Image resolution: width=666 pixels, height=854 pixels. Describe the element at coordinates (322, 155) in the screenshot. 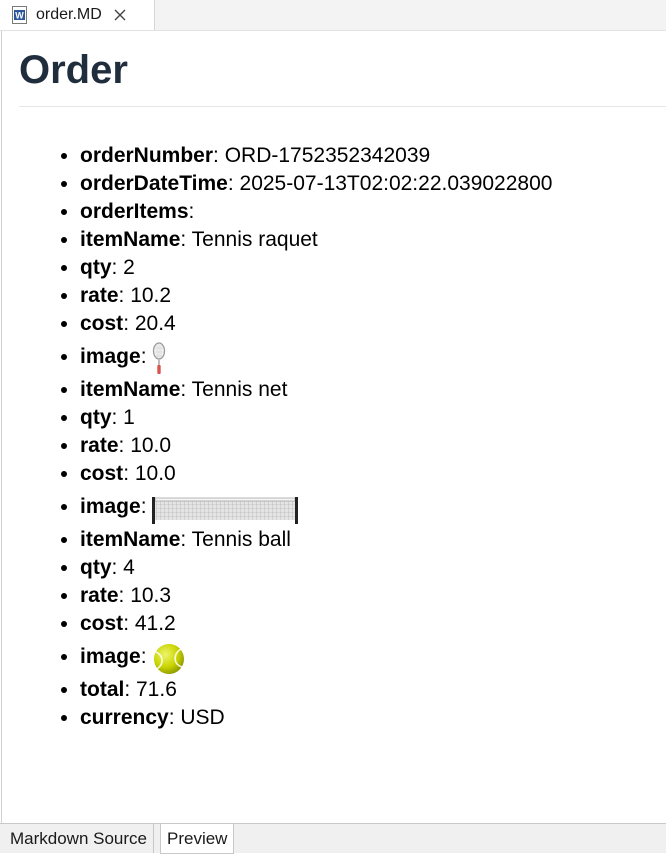

I see `property-value: : ORD-1752352342039` at that location.